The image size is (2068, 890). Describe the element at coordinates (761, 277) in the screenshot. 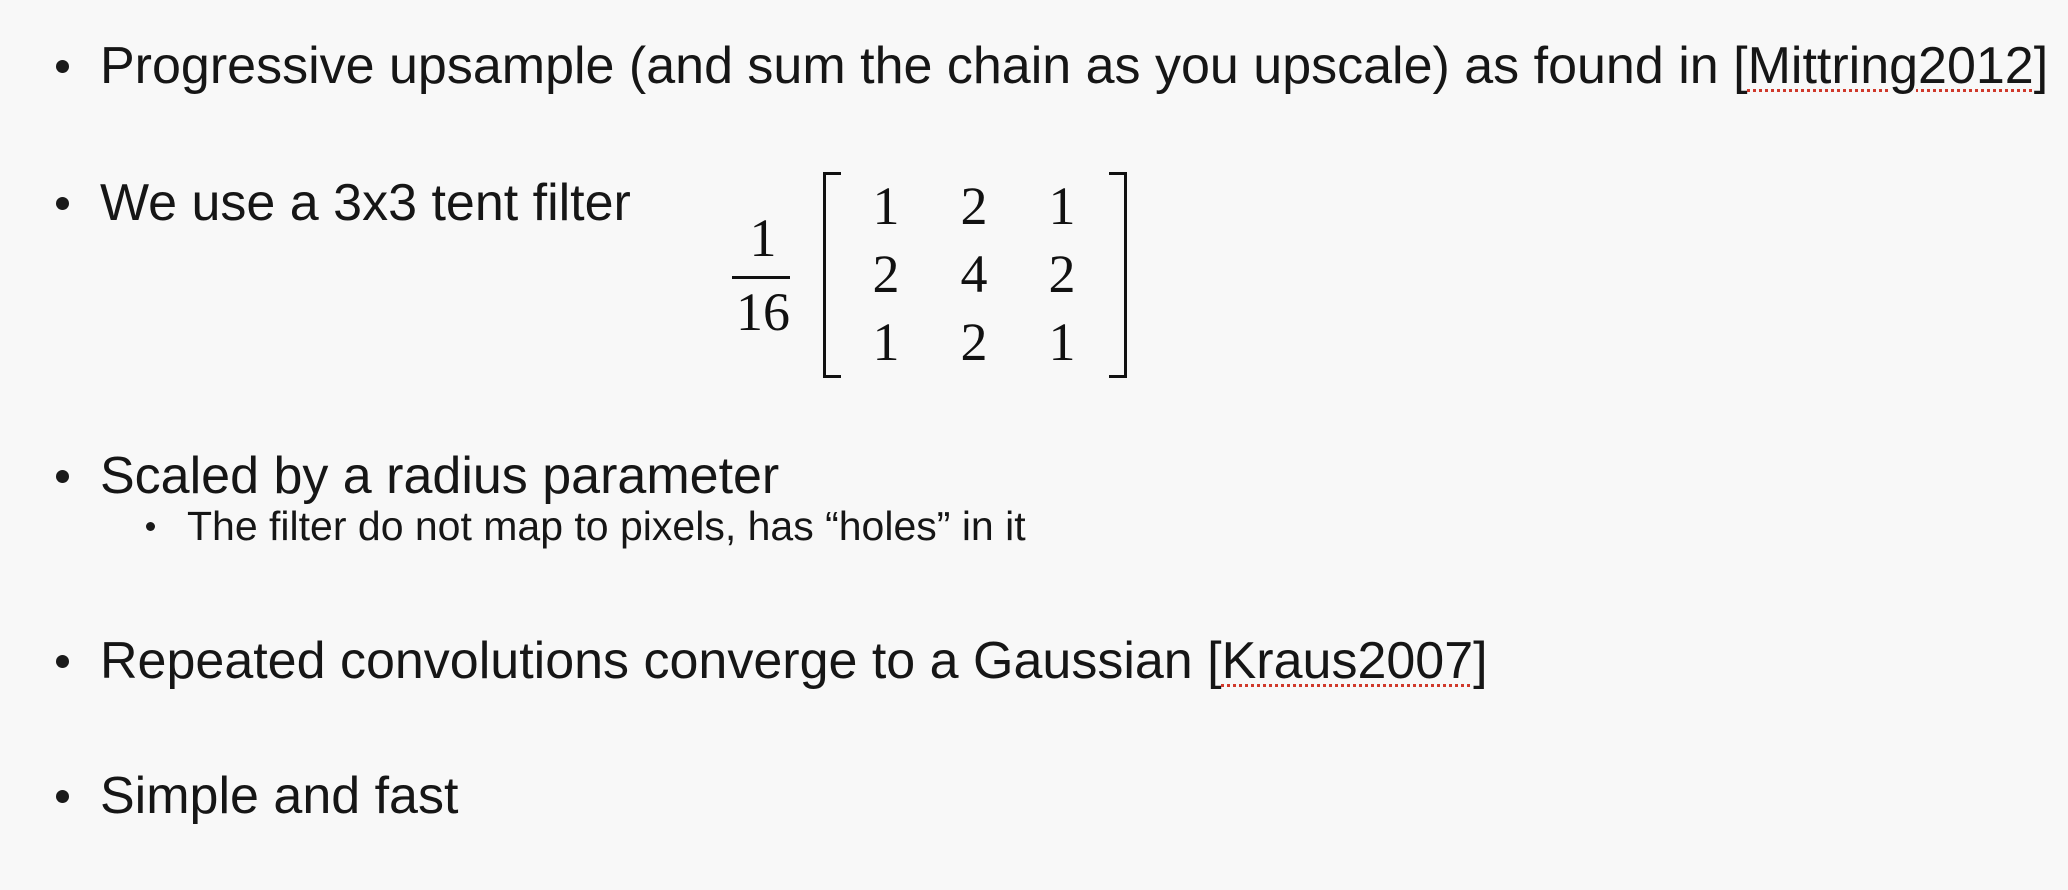

I see `fraction-bar` at that location.